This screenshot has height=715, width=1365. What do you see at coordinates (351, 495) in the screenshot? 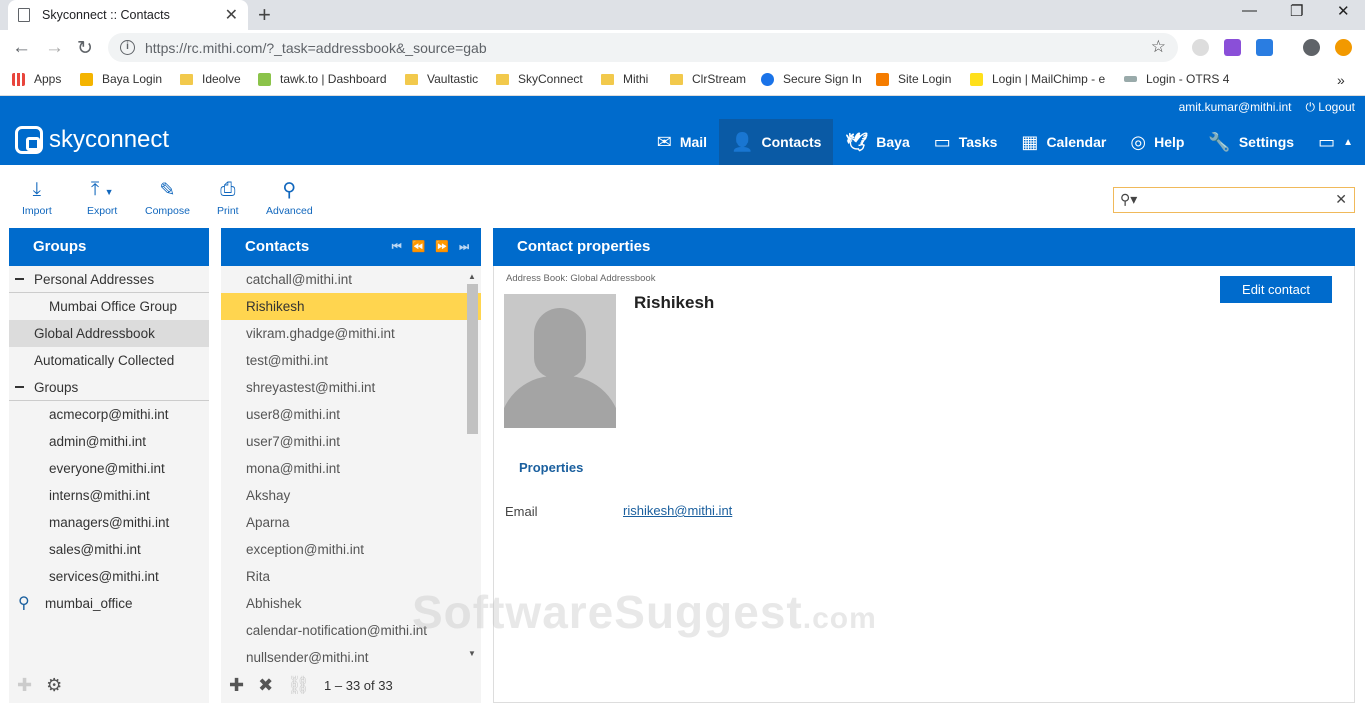
I see `contact-row: Akshay` at bounding box center [351, 495].